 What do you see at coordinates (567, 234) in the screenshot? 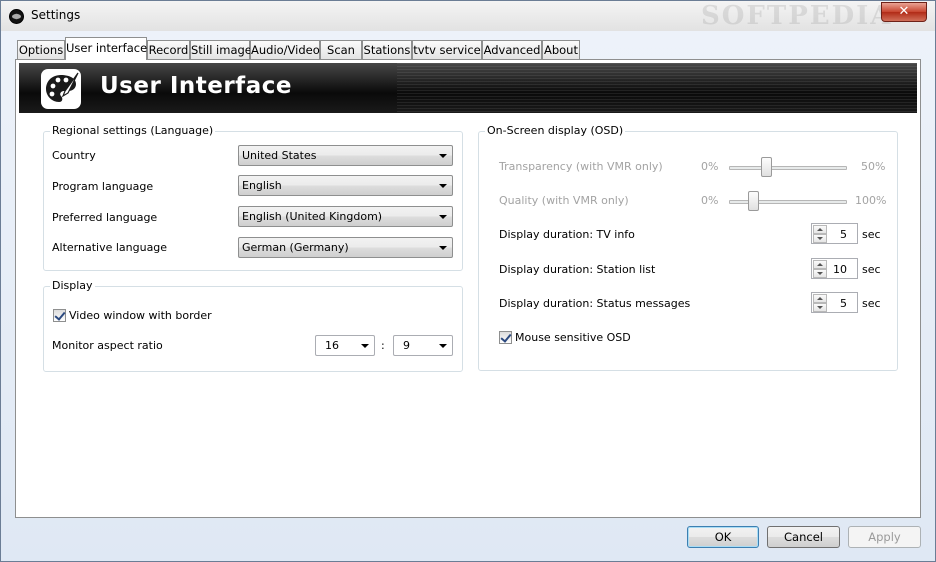
I see `tv-info-duration-label: Display duration: TV info` at bounding box center [567, 234].